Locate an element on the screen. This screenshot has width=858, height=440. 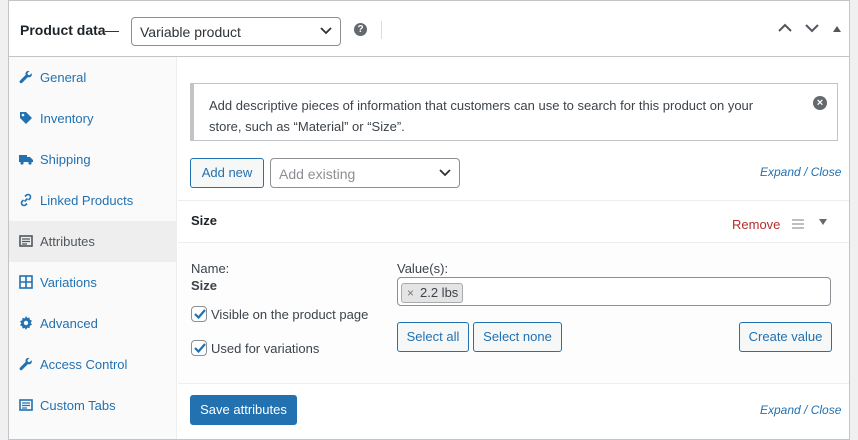
panel-title: Product data is located at coordinates (63, 30).